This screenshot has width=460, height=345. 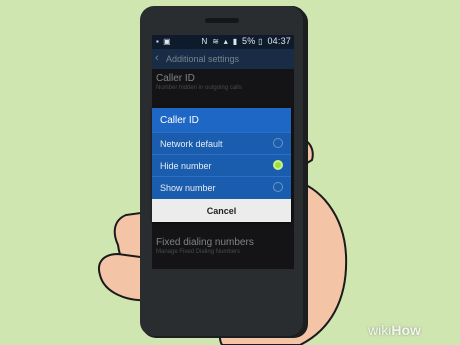 I want to click on option-show-number: Show number, so click(x=221, y=187).